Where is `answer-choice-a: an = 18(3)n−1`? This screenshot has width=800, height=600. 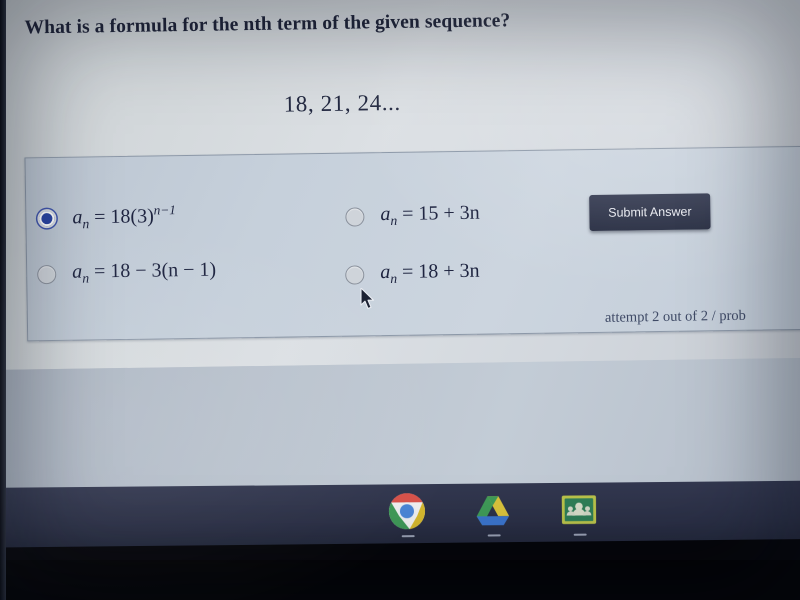 answer-choice-a: an = 18(3)n−1 is located at coordinates (106, 217).